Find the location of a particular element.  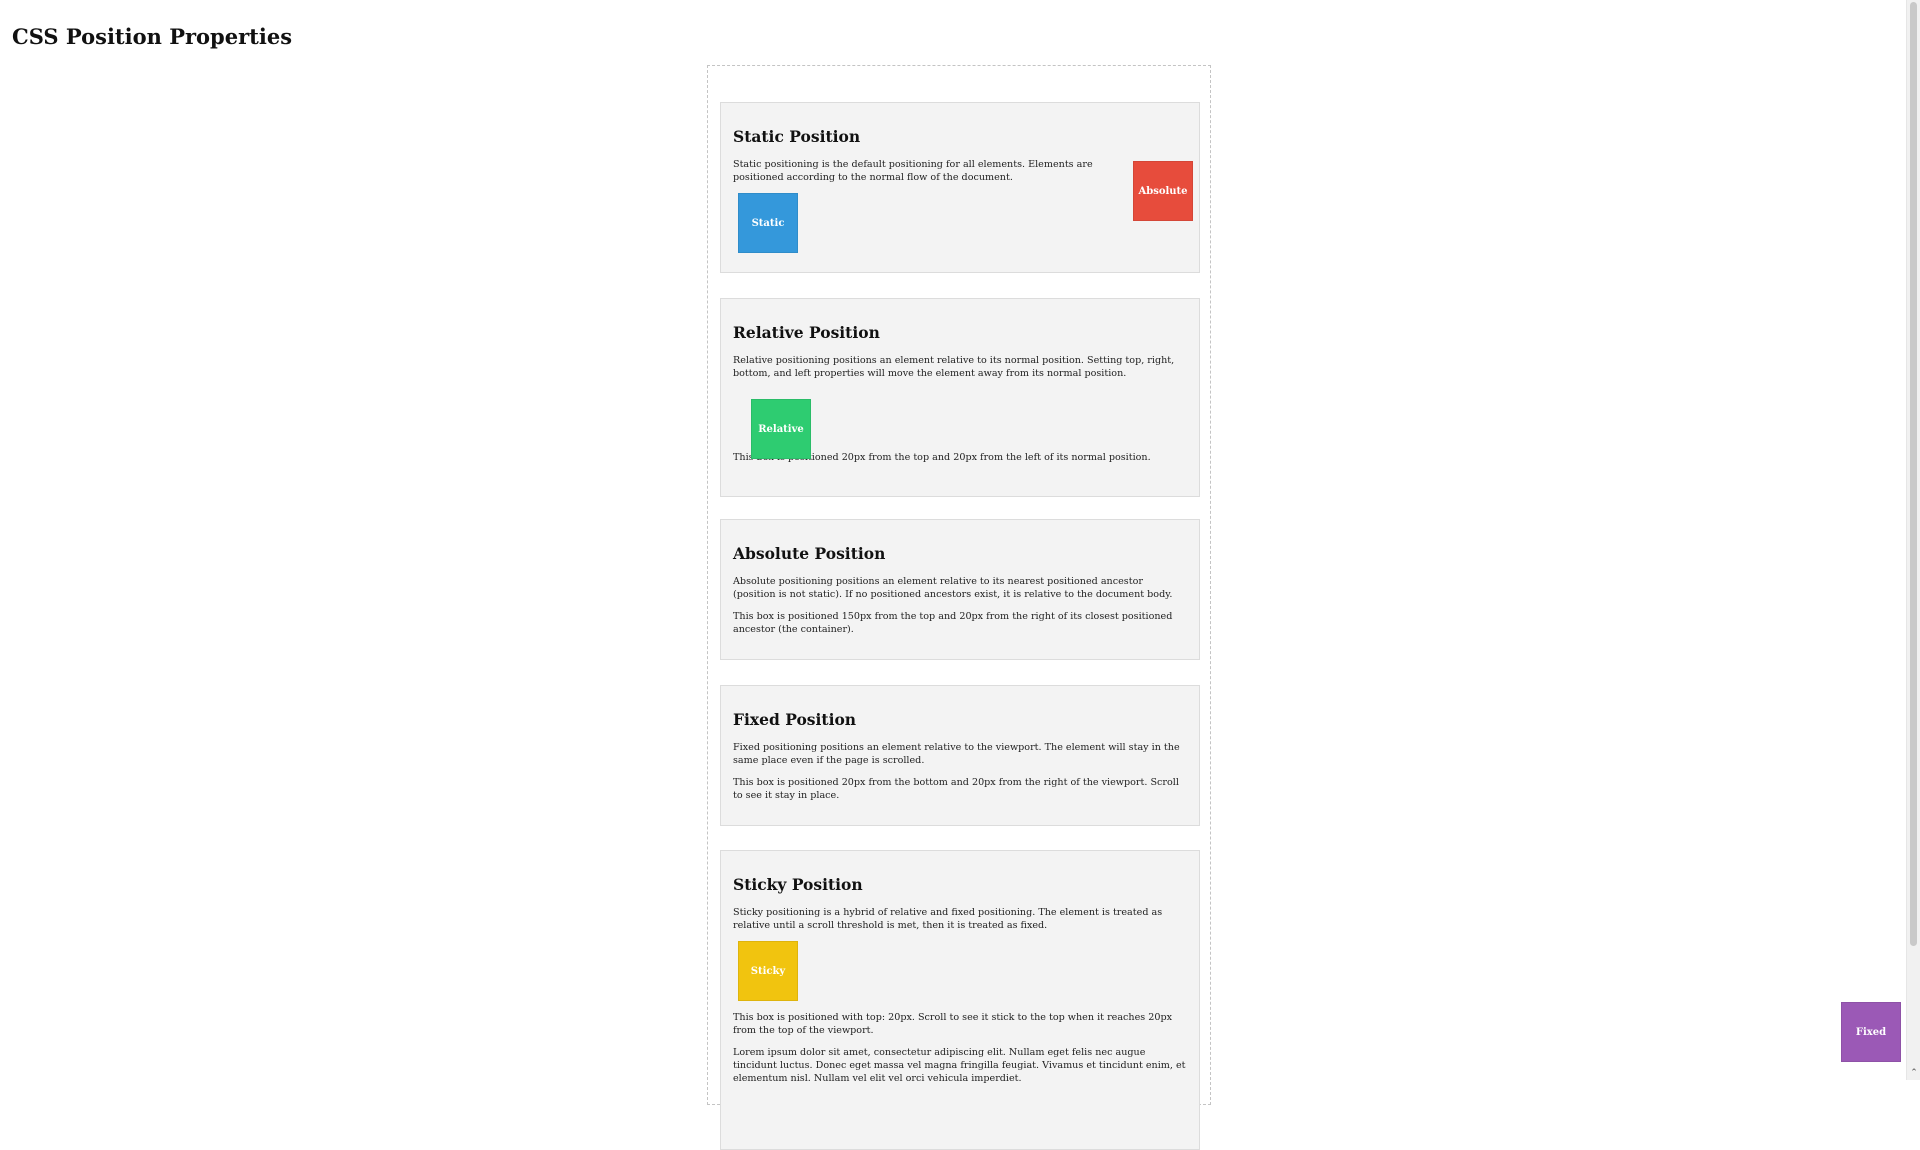

absolute-heading: Absolute Position is located at coordinates (809, 553).